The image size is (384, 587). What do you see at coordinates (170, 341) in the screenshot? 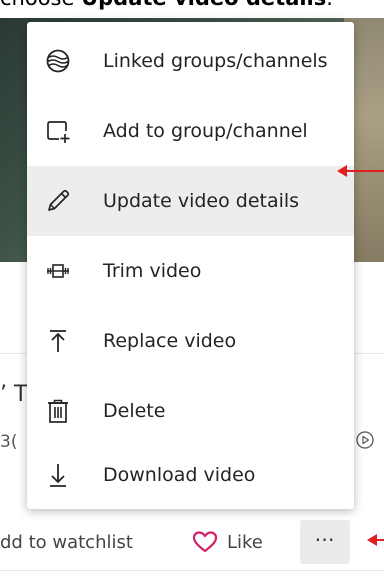
I see `menu-item-label: Replace video` at bounding box center [170, 341].